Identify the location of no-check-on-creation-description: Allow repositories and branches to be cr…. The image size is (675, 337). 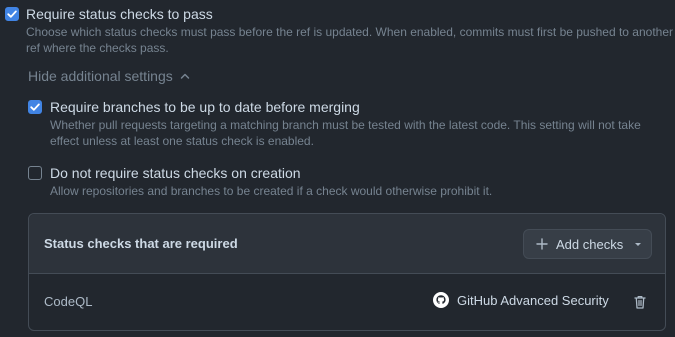
(271, 191).